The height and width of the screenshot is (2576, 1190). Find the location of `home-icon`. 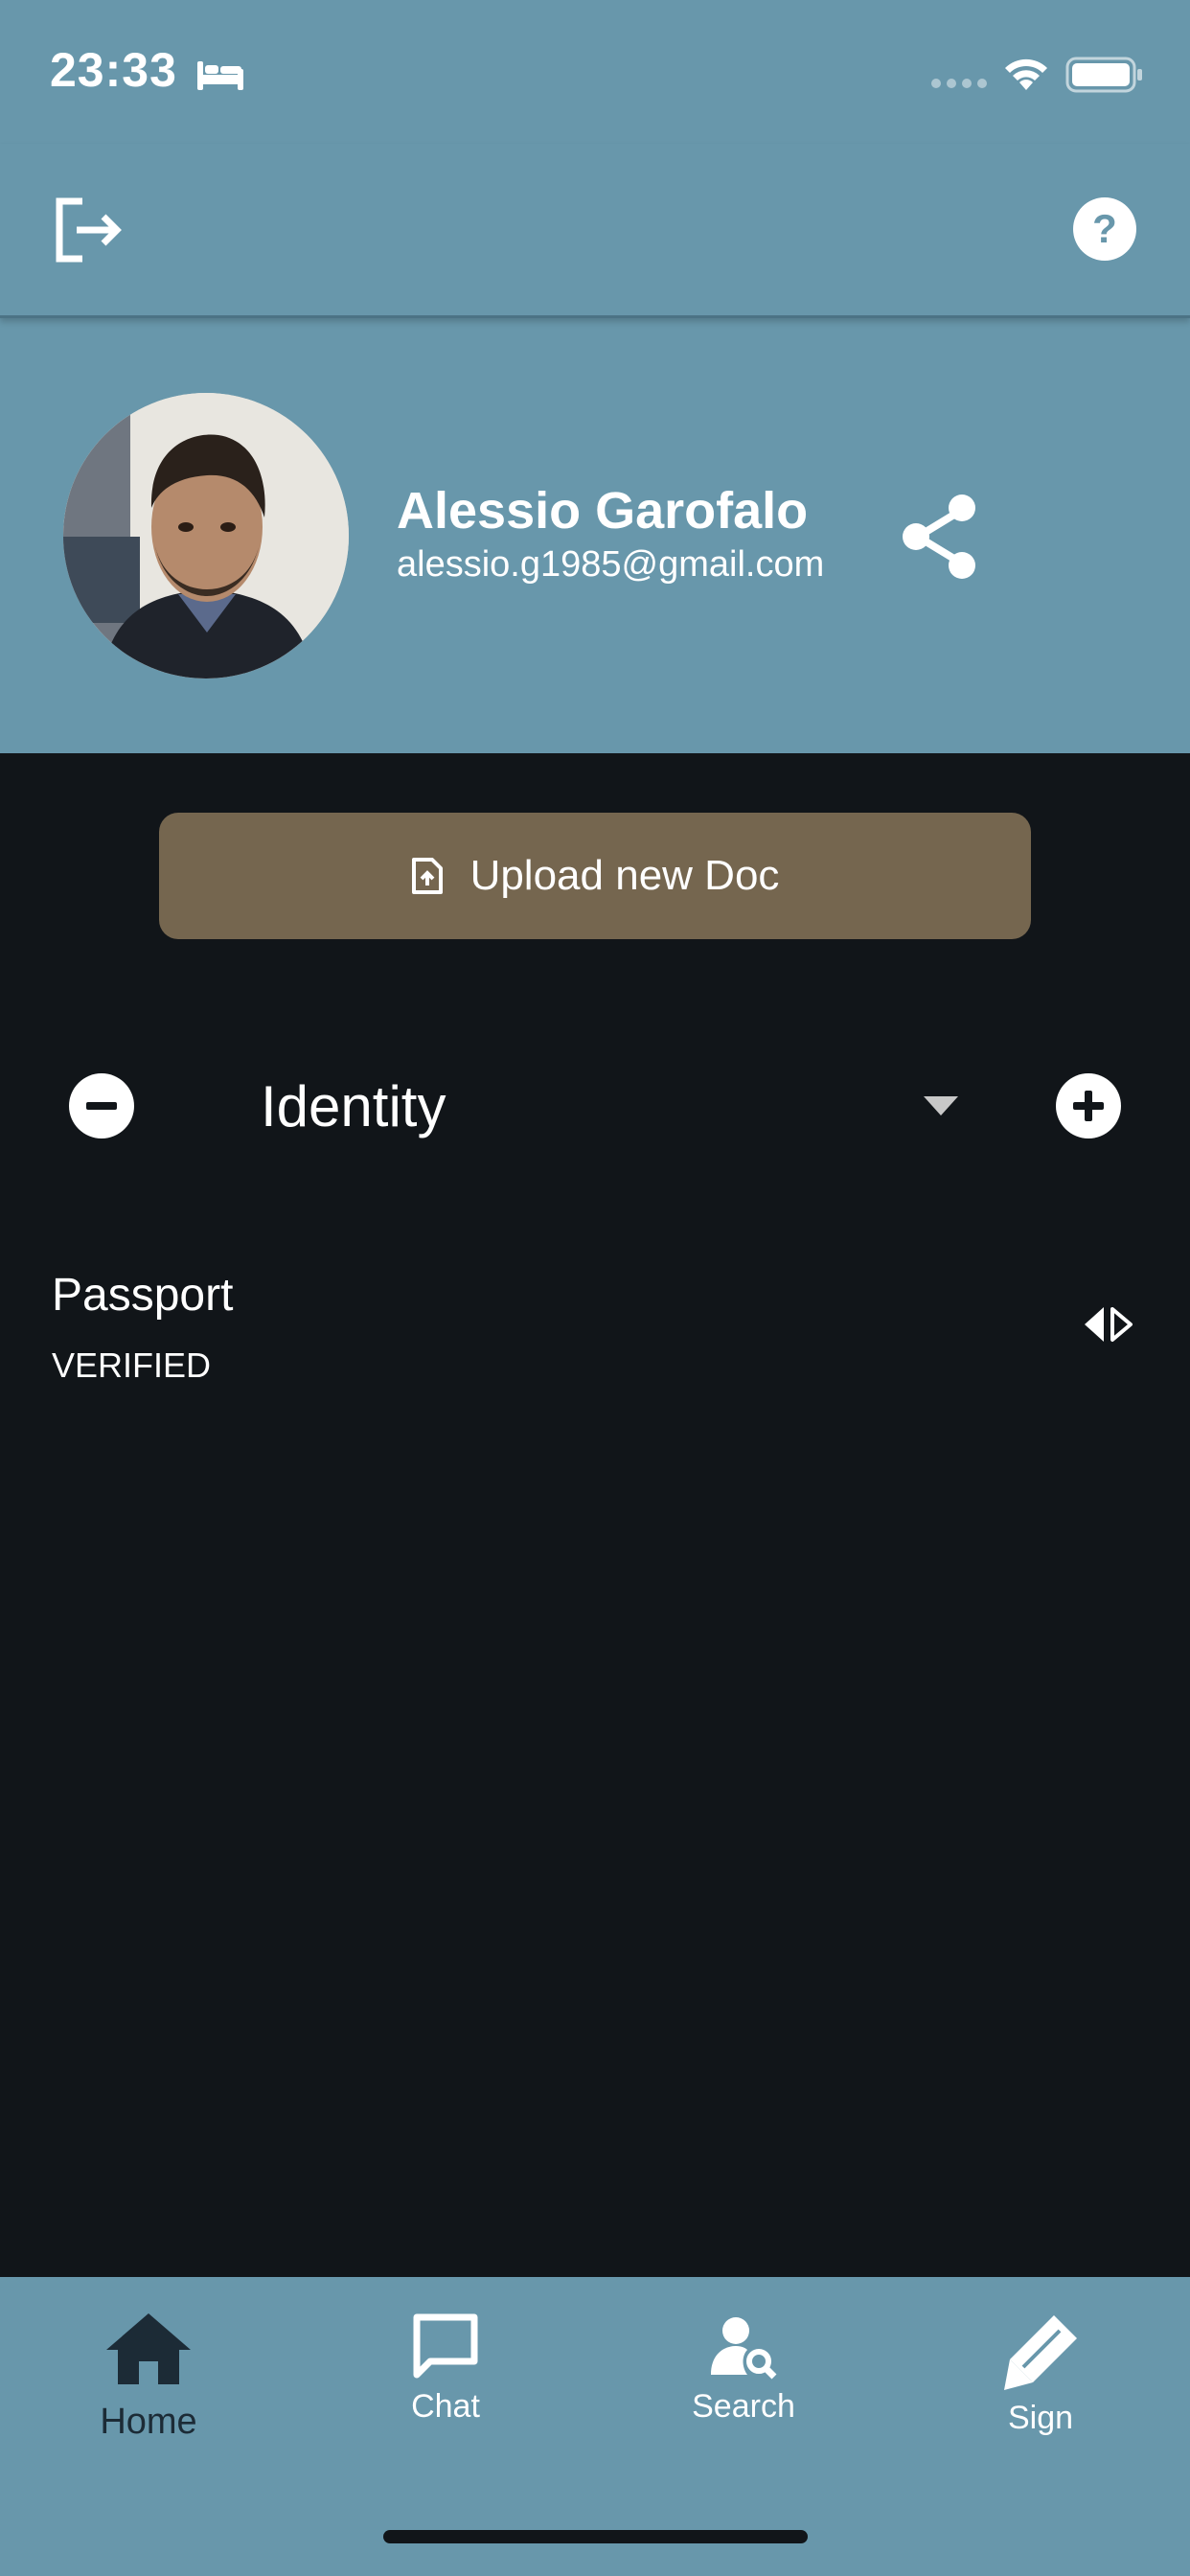

home-icon is located at coordinates (148, 2348).